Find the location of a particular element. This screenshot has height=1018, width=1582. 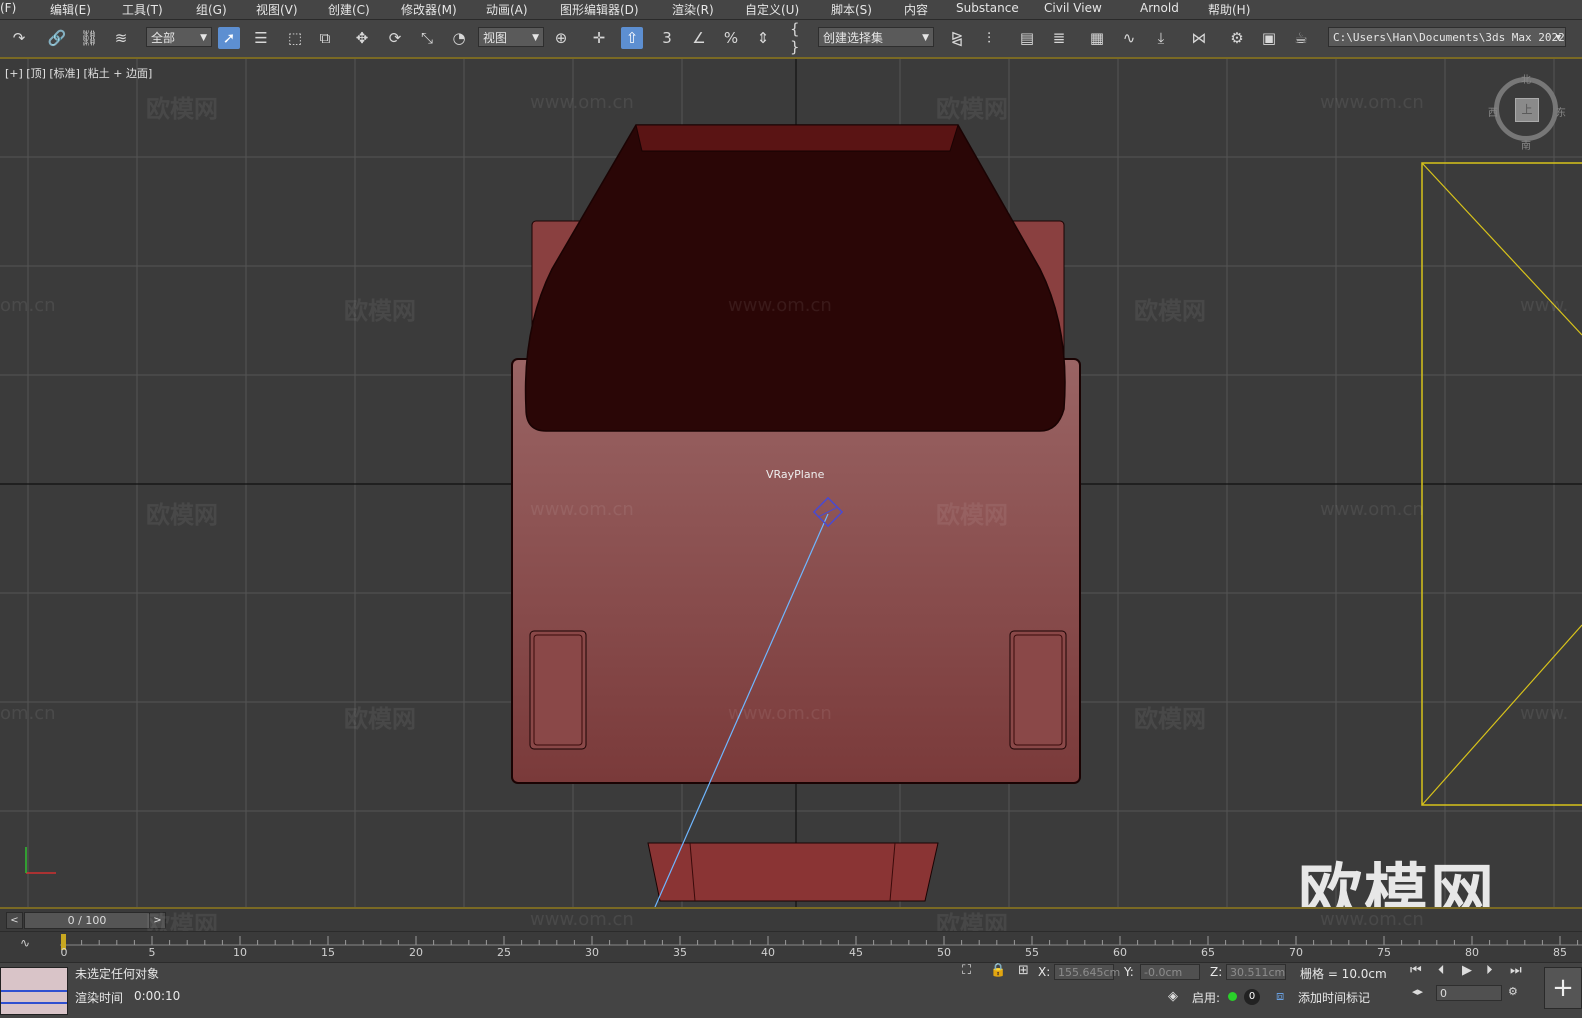

render-production-icon: ☕ is located at coordinates (1301, 38).